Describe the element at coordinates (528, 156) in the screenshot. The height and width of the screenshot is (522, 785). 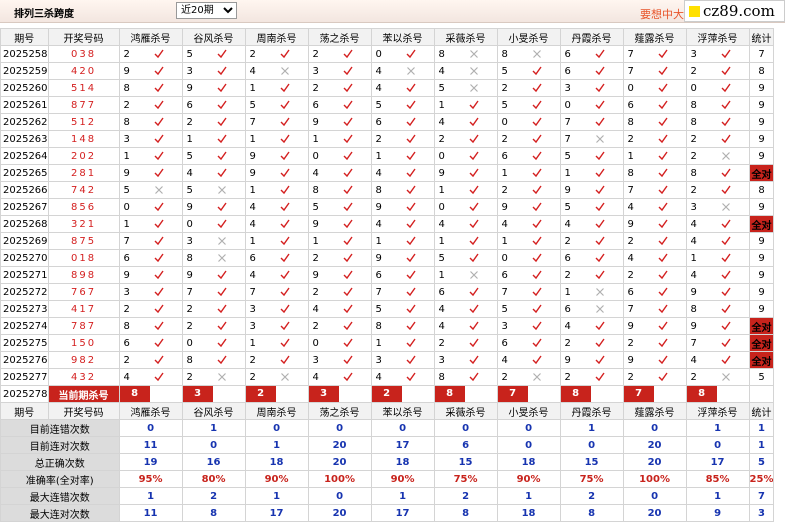
I see `kill-cell: 6` at that location.